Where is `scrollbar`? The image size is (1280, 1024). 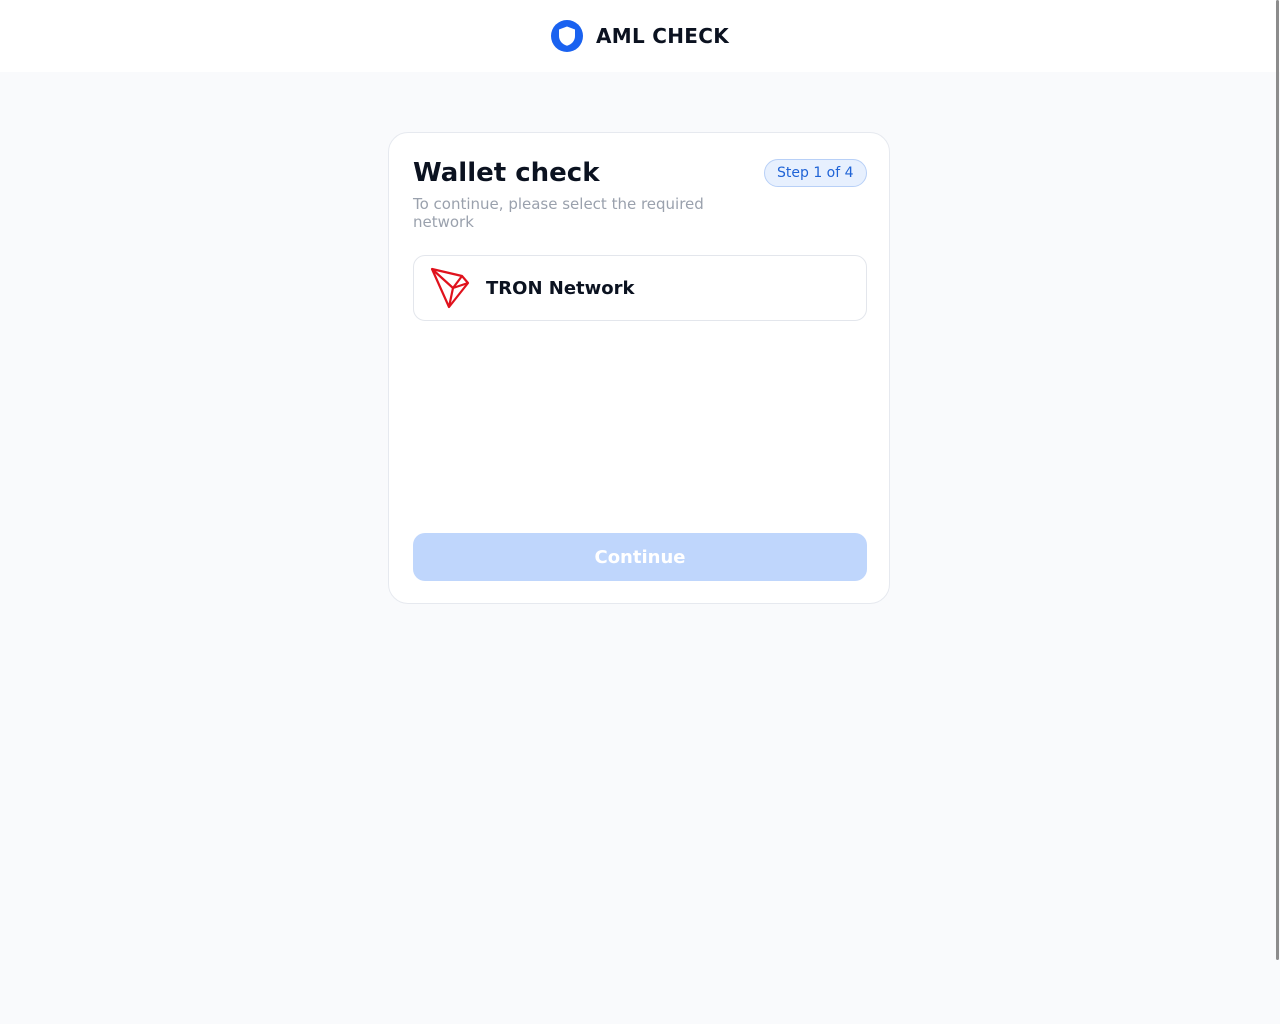
scrollbar is located at coordinates (1277, 480).